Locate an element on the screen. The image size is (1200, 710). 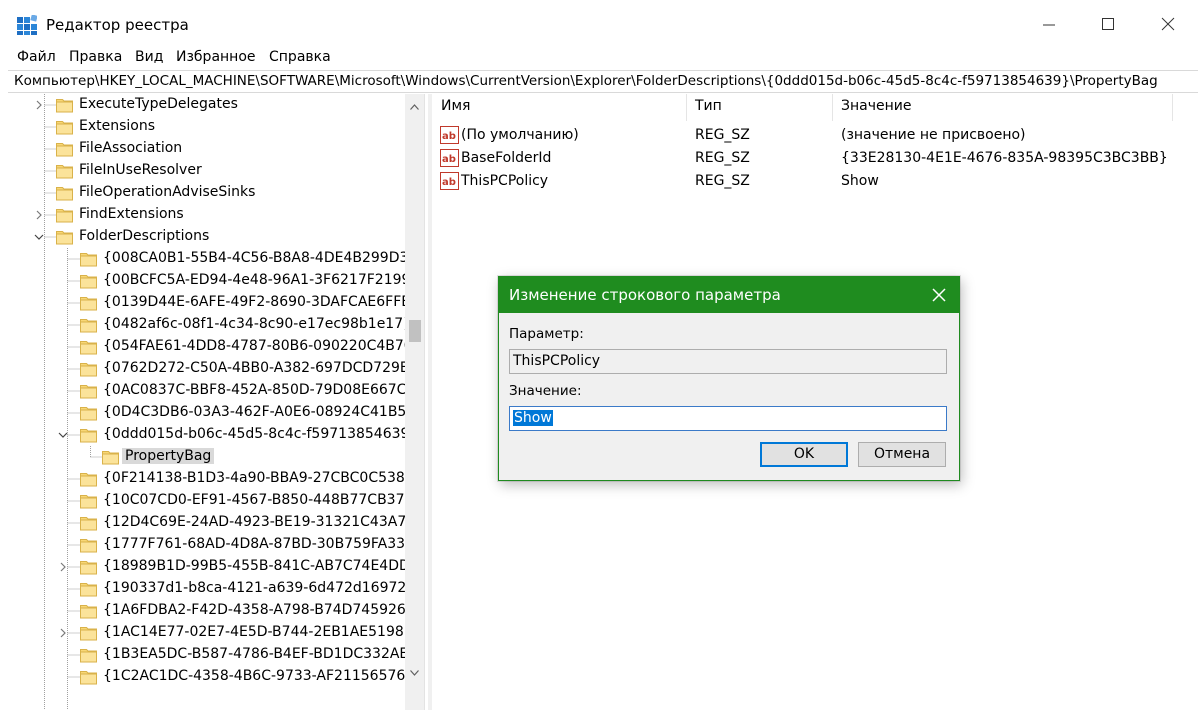
regedit-app-icon is located at coordinates (27, 24).